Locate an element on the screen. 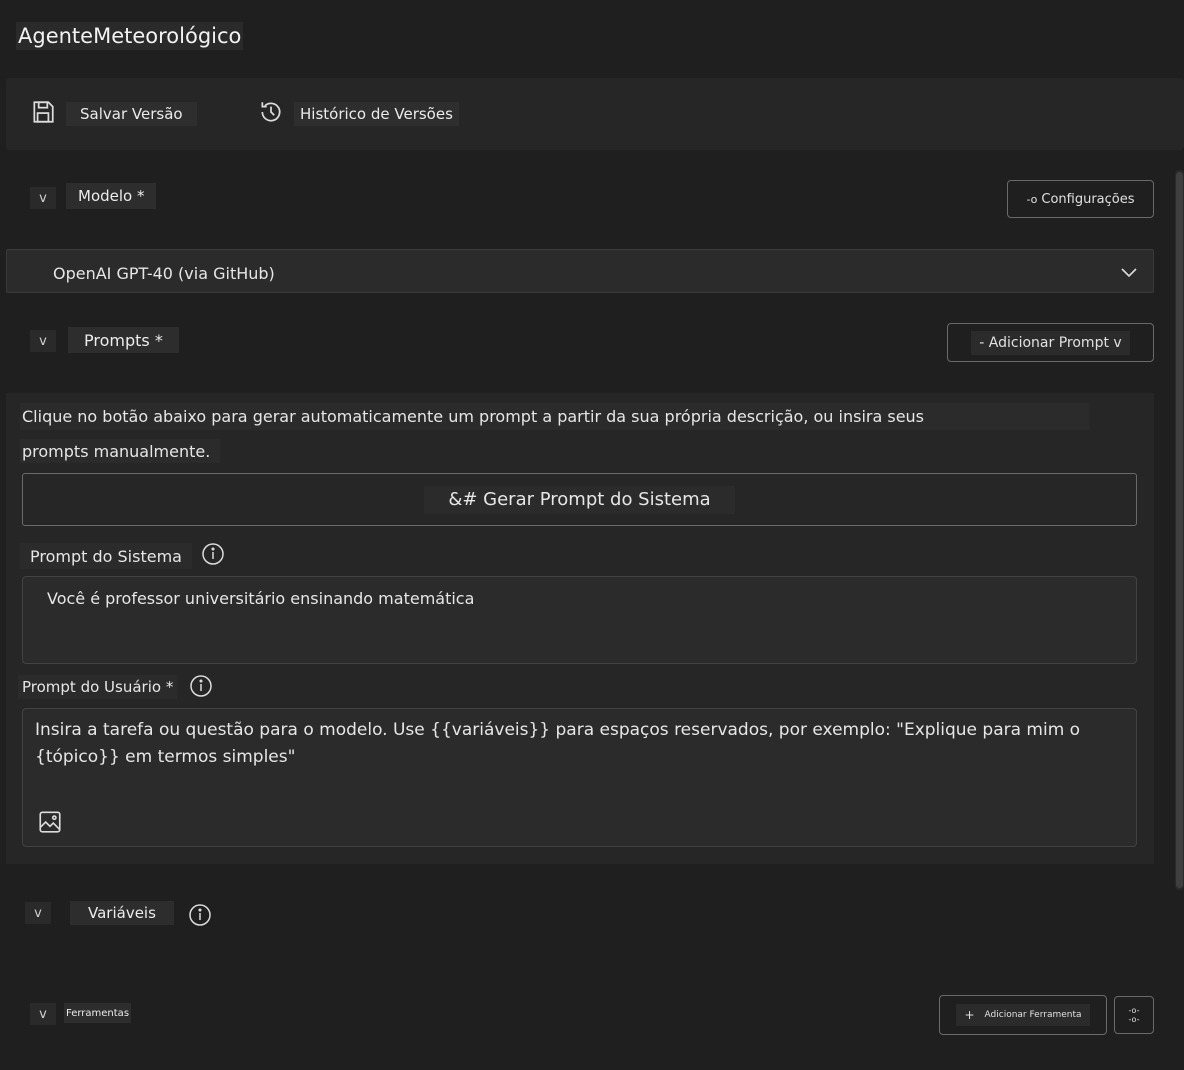 This screenshot has height=1070, width=1184. version-history-label: Histórico de Versões is located at coordinates (376, 114).